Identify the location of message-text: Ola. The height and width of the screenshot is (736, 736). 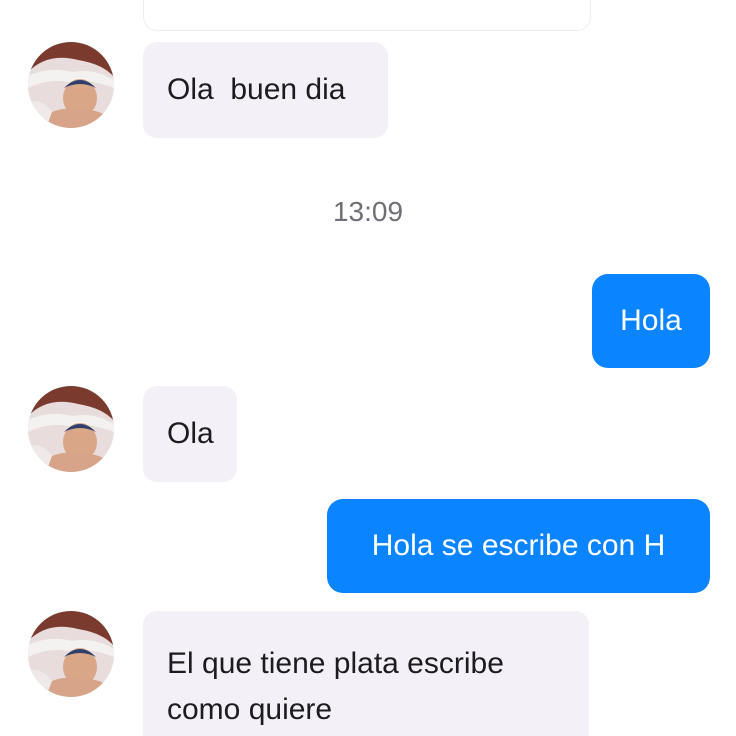
(190, 433).